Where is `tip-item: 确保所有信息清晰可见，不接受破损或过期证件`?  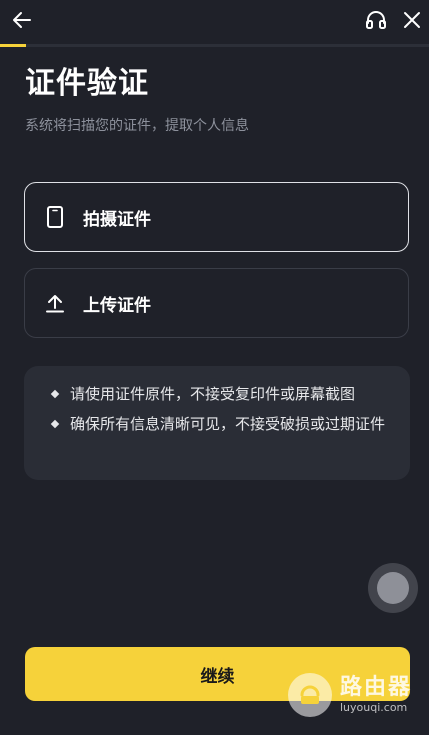
tip-item: 确保所有信息清晰可见，不接受破损或过期证件 is located at coordinates (220, 424).